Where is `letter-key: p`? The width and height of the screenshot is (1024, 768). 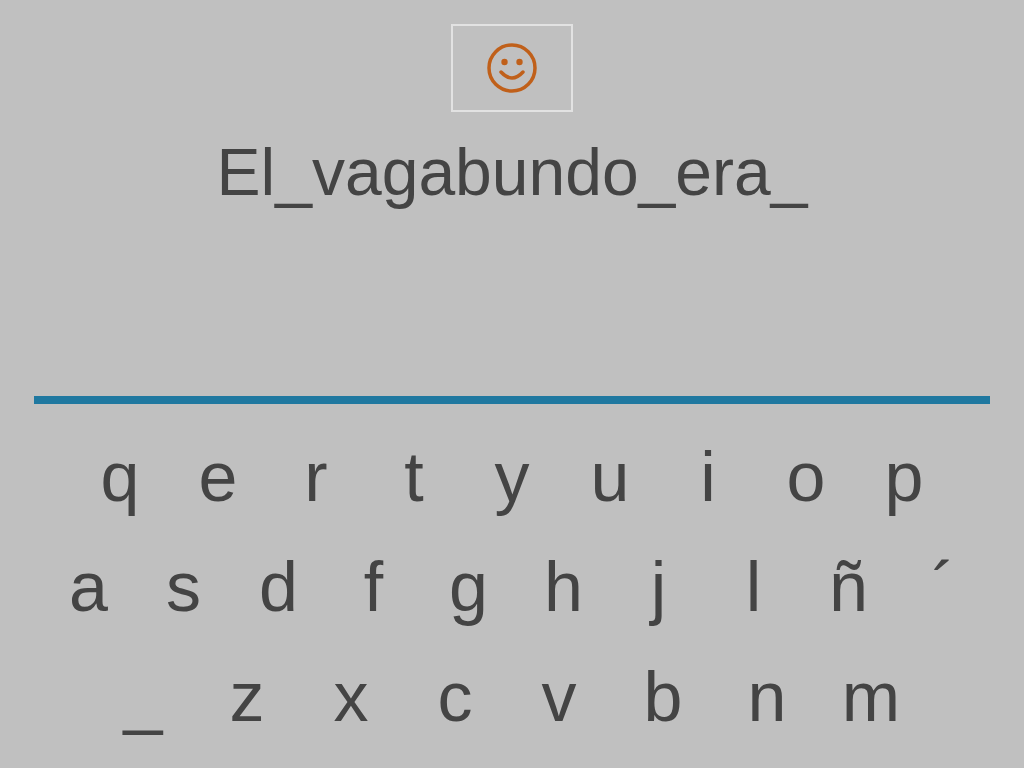
letter-key: p is located at coordinates (904, 477).